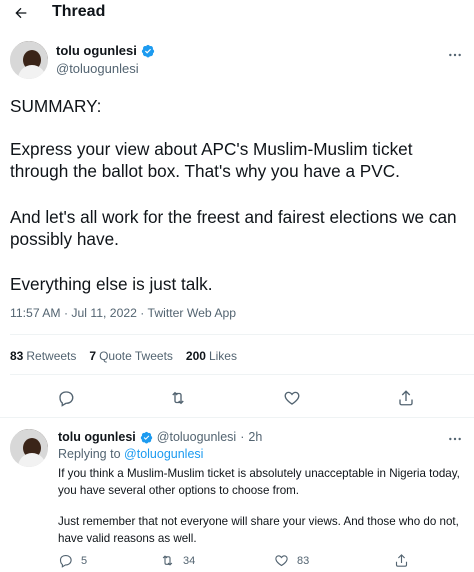  I want to click on likes-label: Likes, so click(222, 356).